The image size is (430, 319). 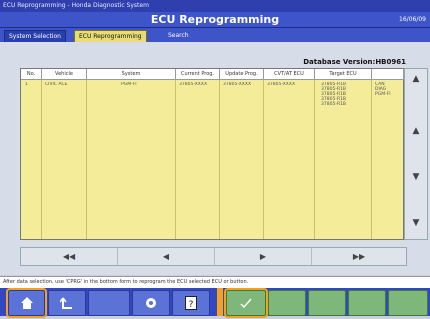 I want to click on column-header: Vehicle, so click(x=64, y=74).